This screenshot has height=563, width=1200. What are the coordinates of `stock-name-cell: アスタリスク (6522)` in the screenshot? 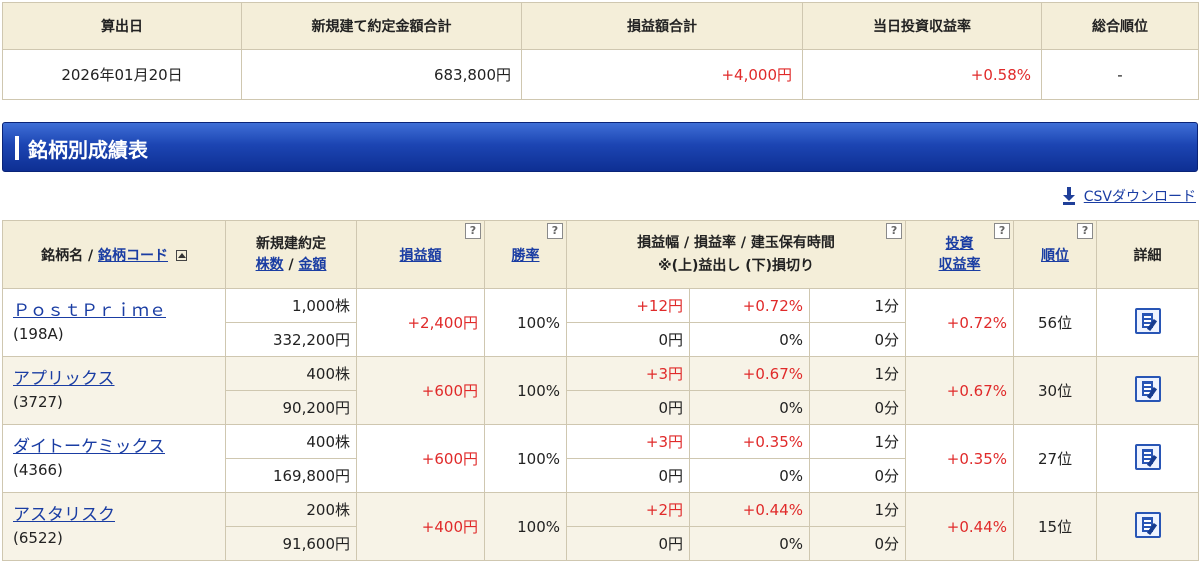 It's located at (114, 526).